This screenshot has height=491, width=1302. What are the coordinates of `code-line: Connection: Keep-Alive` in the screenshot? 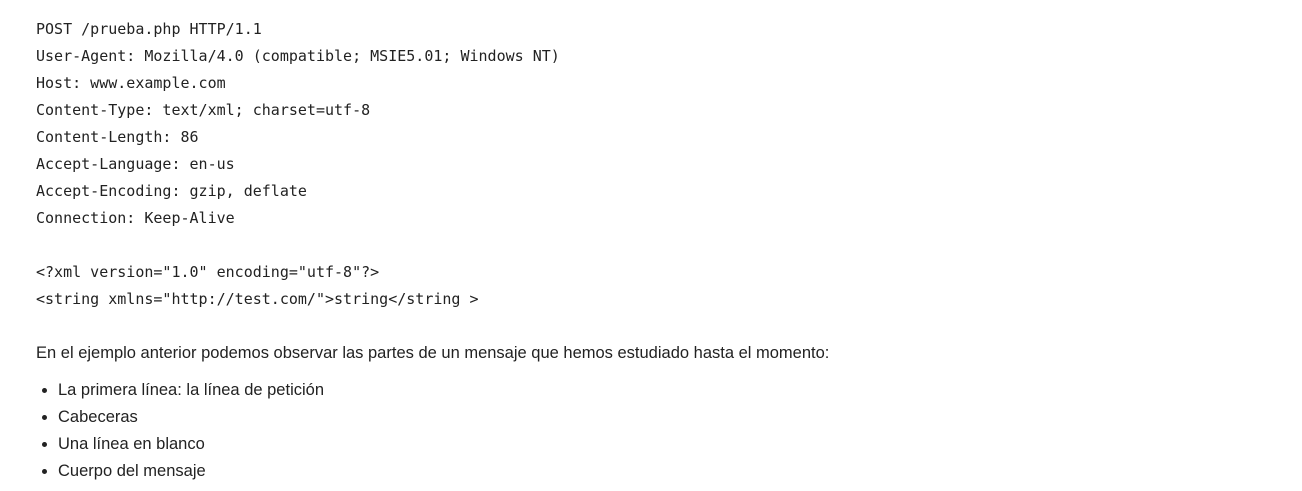 It's located at (135, 218).